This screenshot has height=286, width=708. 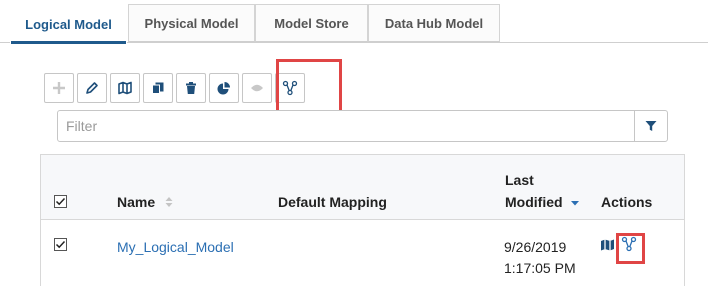 What do you see at coordinates (169, 202) in the screenshot?
I see `sort-icon` at bounding box center [169, 202].